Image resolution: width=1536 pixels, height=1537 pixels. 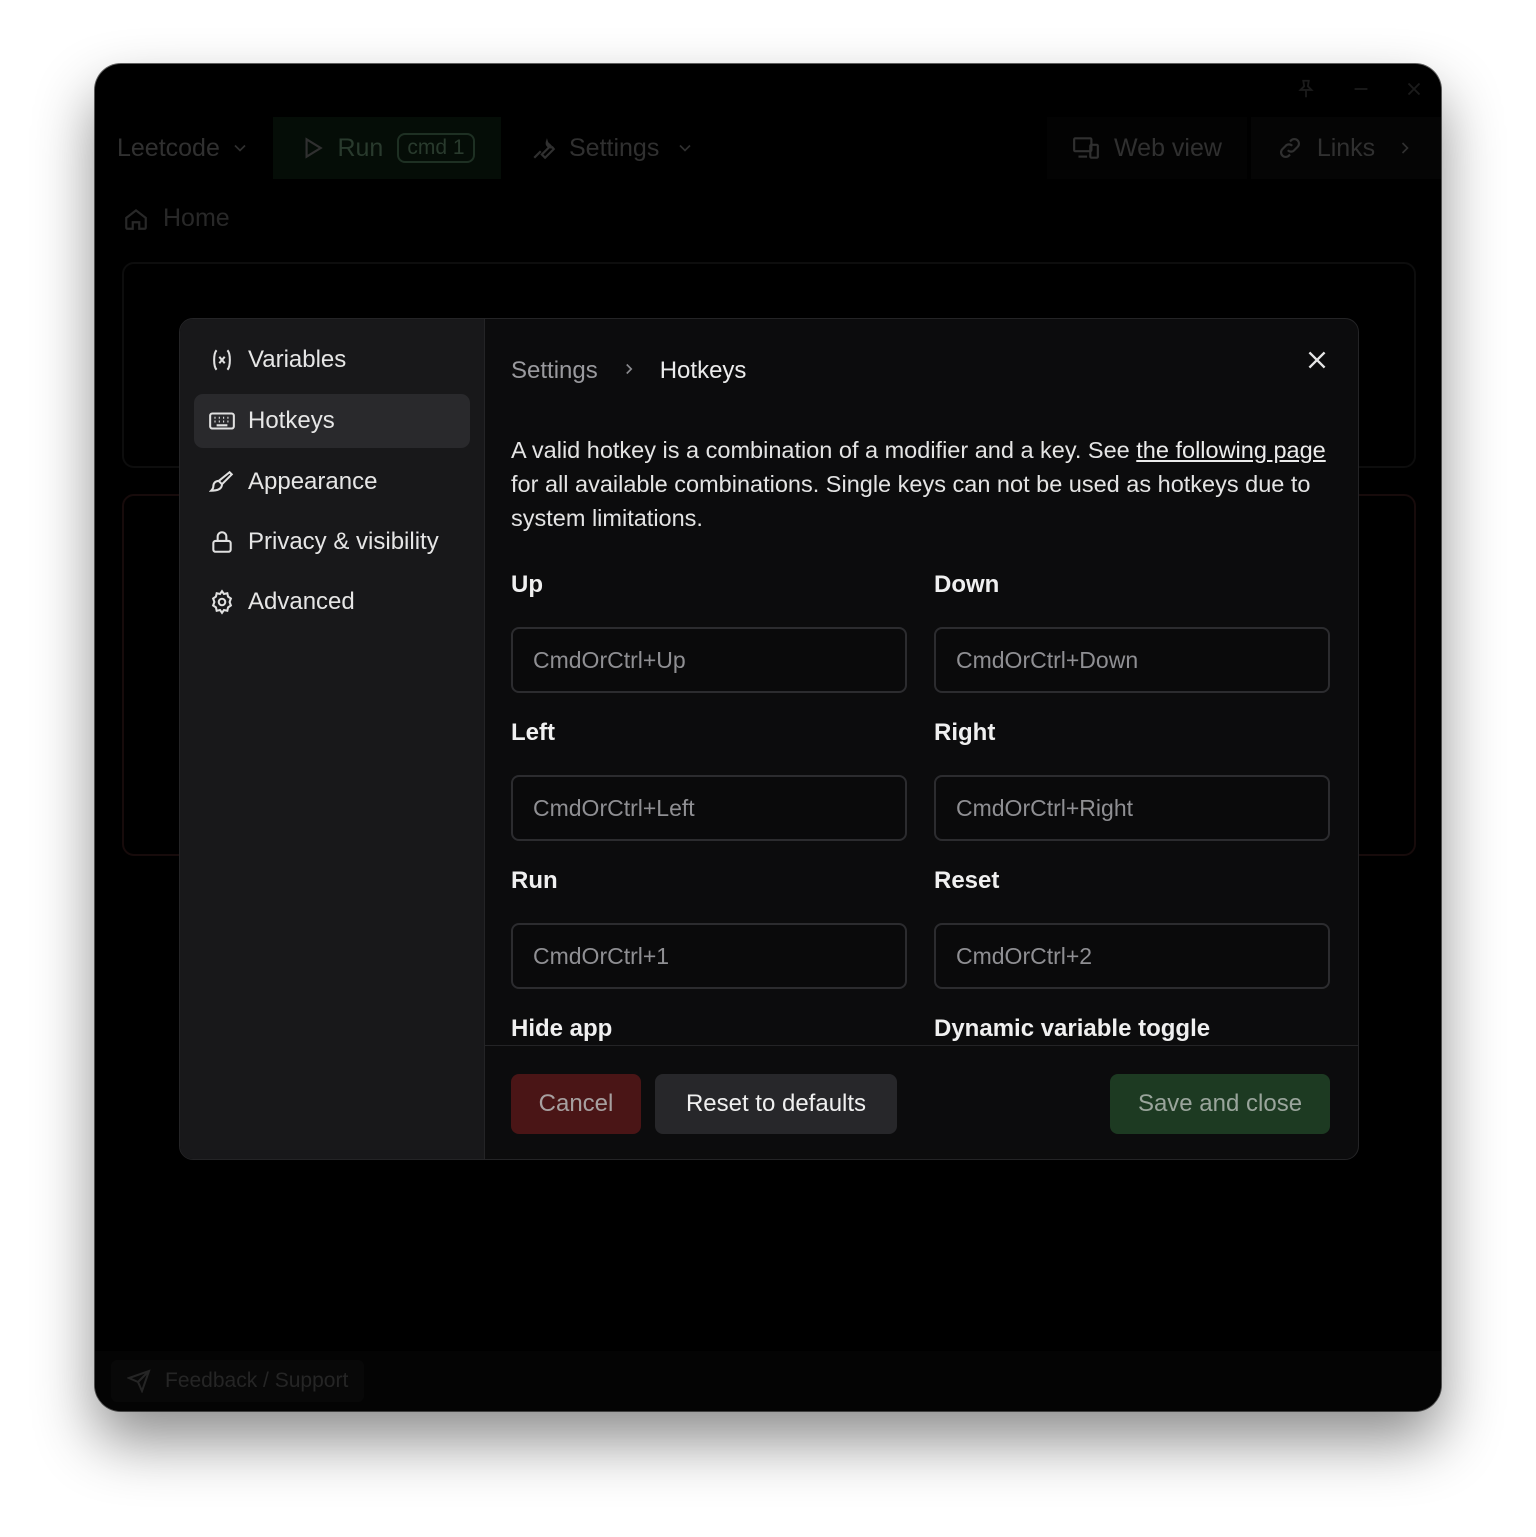 What do you see at coordinates (291, 420) in the screenshot?
I see `sidebar-item-label: Hotkeys` at bounding box center [291, 420].